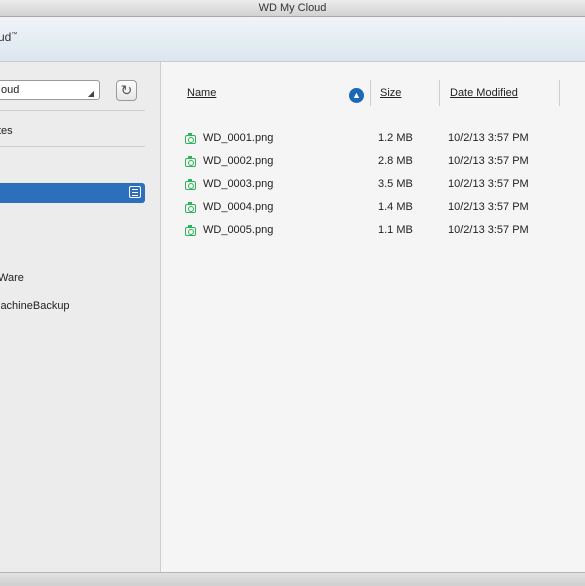 Image resolution: width=585 pixels, height=586 pixels. Describe the element at coordinates (292, 39) in the screenshot. I see `app-header: ud™` at that location.